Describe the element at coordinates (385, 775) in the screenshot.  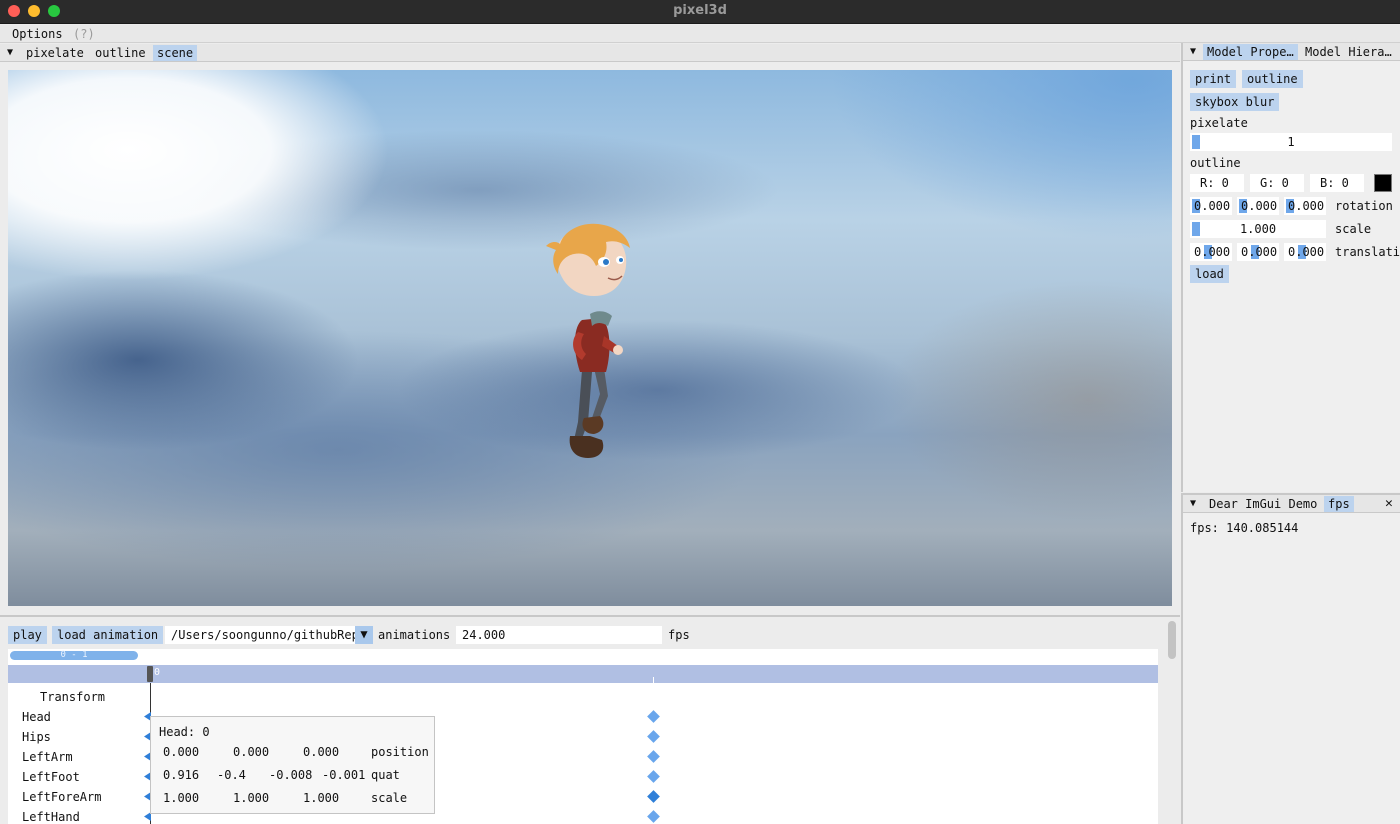
I see `quat-label: quat` at that location.